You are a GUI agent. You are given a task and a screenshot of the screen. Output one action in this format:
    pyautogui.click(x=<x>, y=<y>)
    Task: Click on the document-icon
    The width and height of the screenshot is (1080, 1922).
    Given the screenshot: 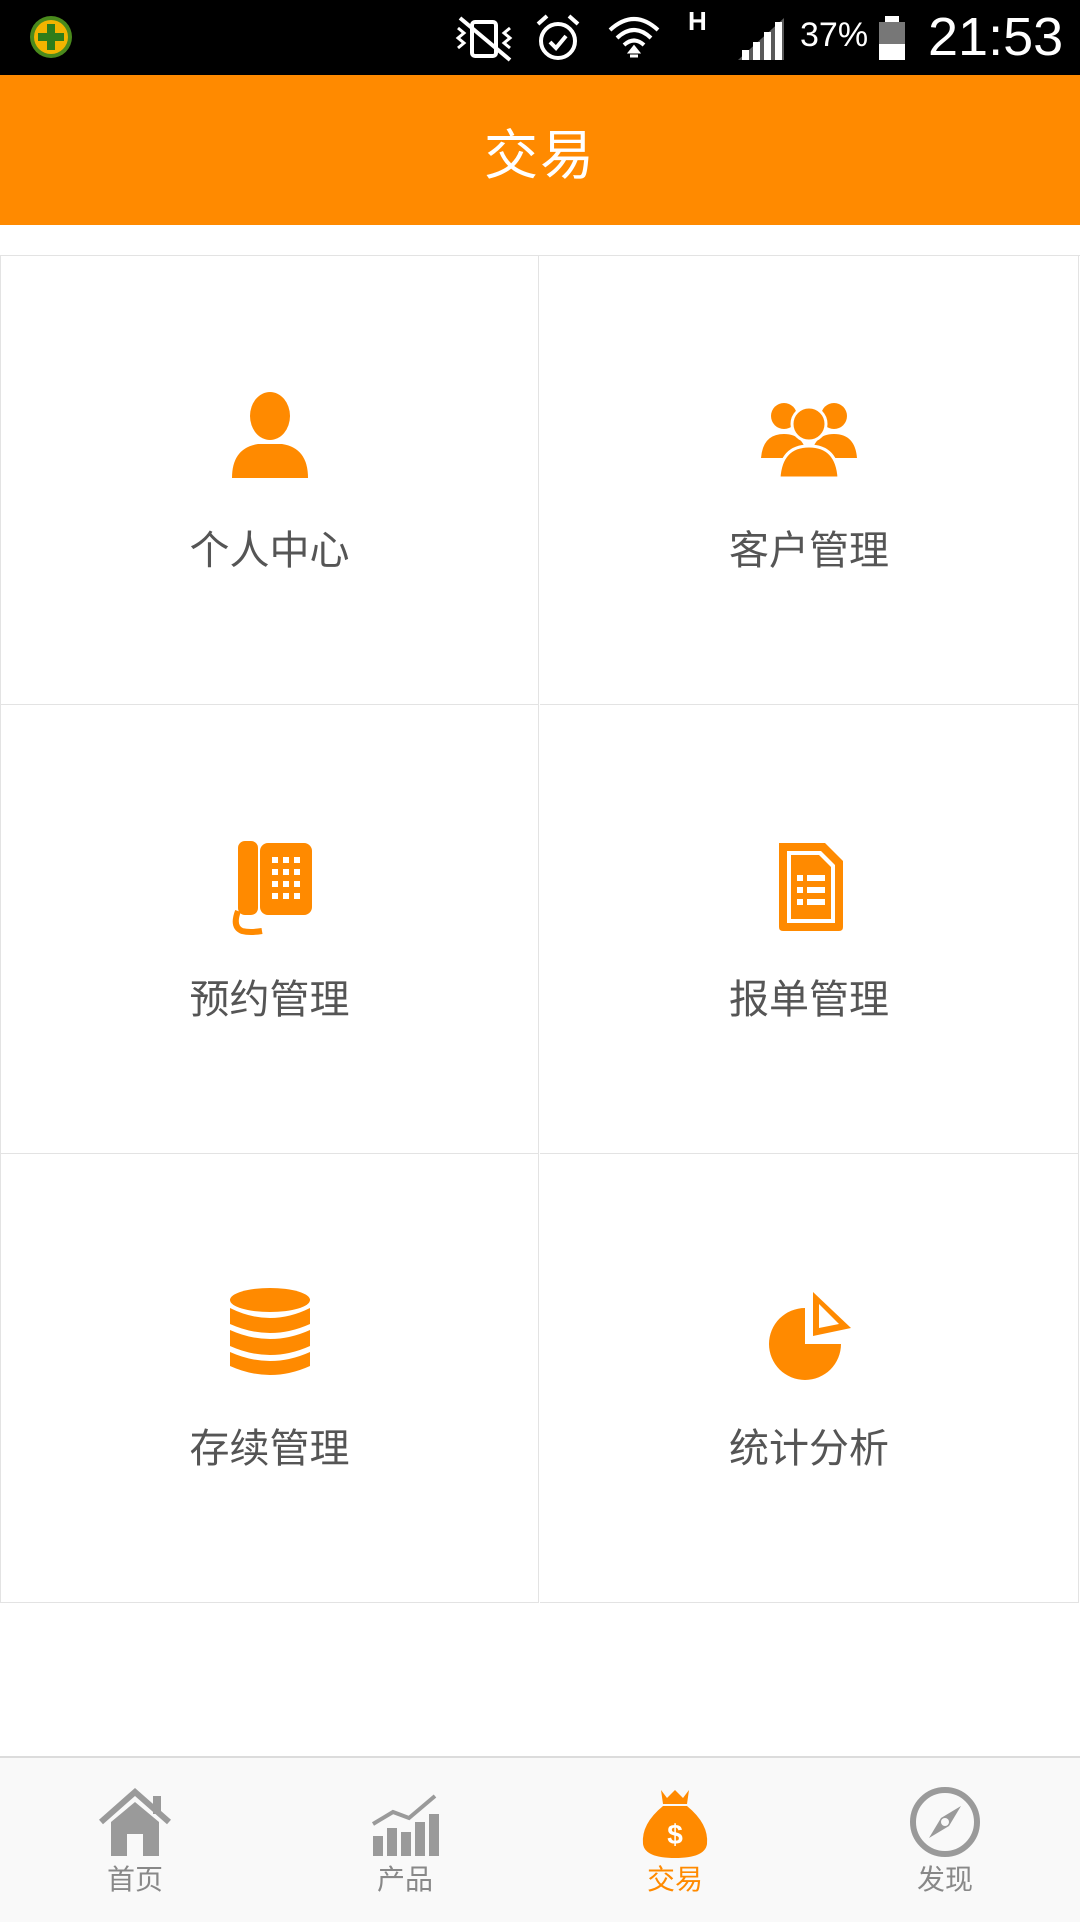 What is the action you would take?
    pyautogui.click(x=811, y=887)
    